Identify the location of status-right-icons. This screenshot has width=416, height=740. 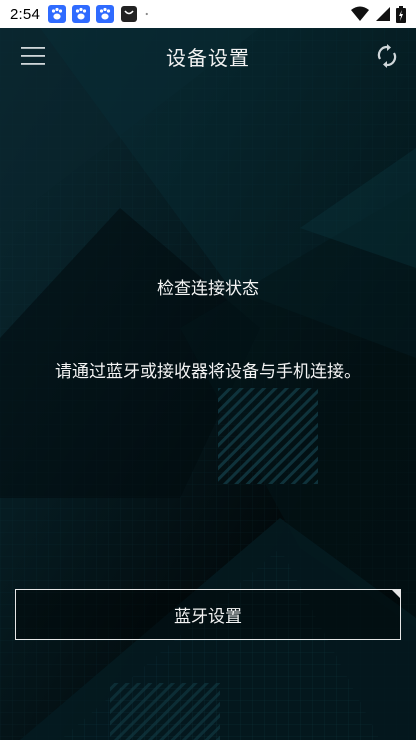
(378, 14).